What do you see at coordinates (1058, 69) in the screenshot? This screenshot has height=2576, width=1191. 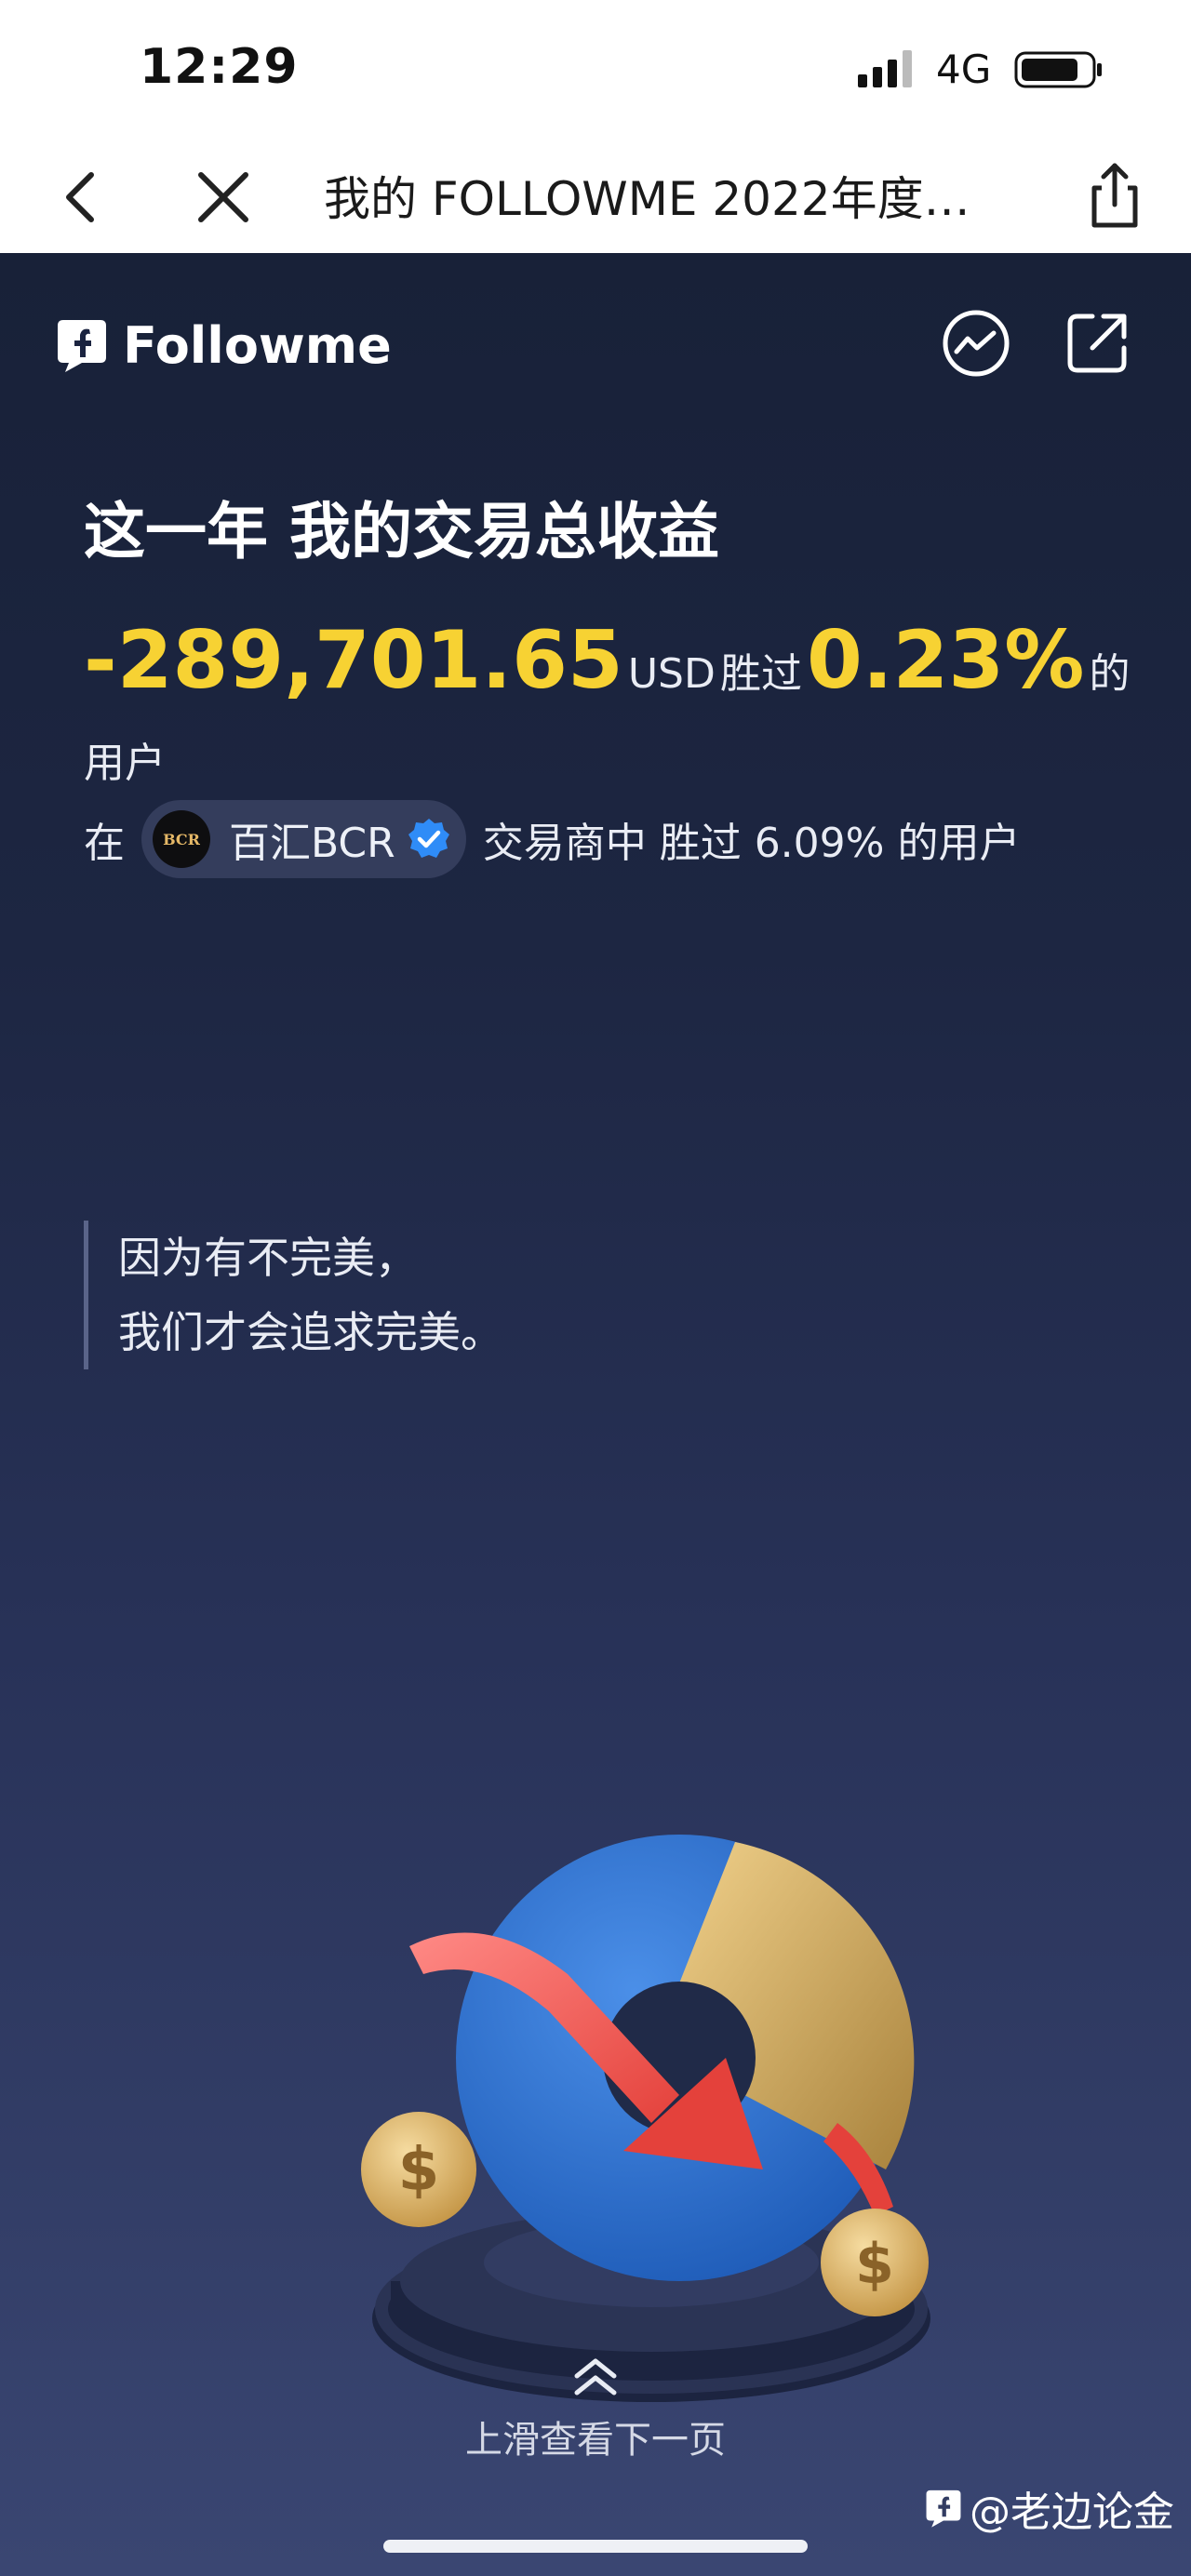 I see `battery-icon` at bounding box center [1058, 69].